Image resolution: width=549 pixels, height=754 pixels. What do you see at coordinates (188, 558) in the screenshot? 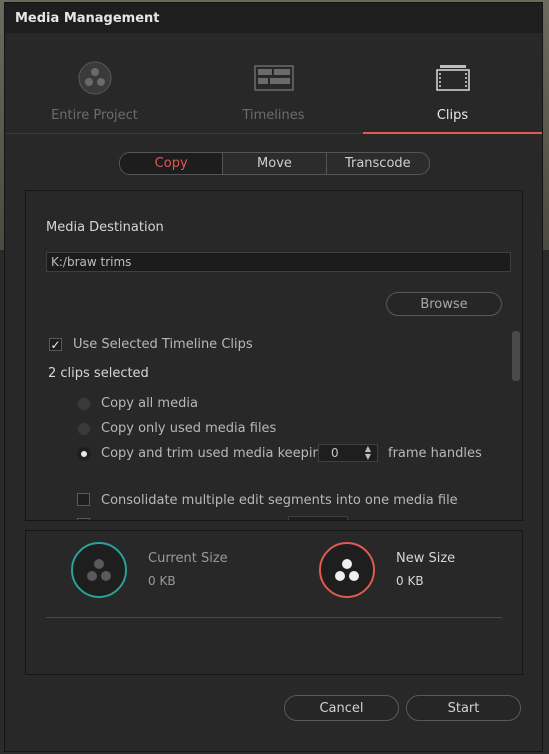
I see `current-size-label: Current Size` at bounding box center [188, 558].